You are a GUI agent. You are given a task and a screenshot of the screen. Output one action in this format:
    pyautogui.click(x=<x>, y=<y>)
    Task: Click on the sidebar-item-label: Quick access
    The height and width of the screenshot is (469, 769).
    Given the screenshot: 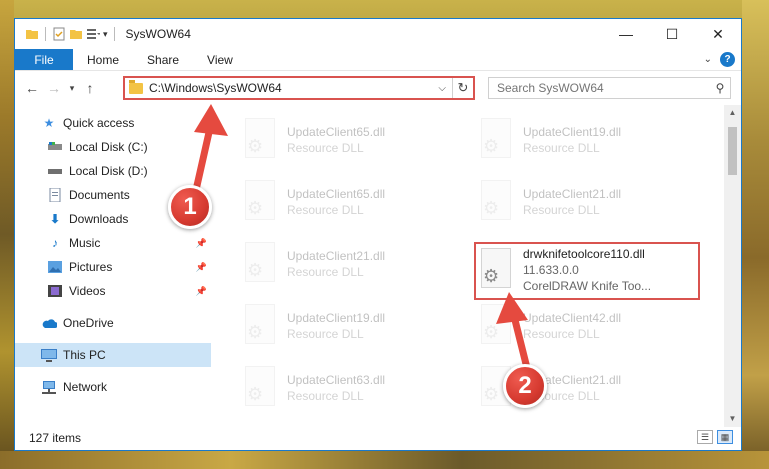 What is the action you would take?
    pyautogui.click(x=99, y=123)
    